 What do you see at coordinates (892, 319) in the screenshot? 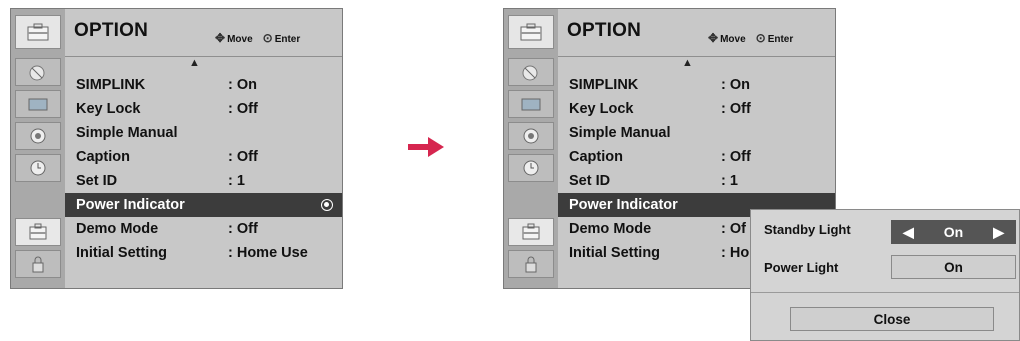
I see `close-button: Close` at bounding box center [892, 319].